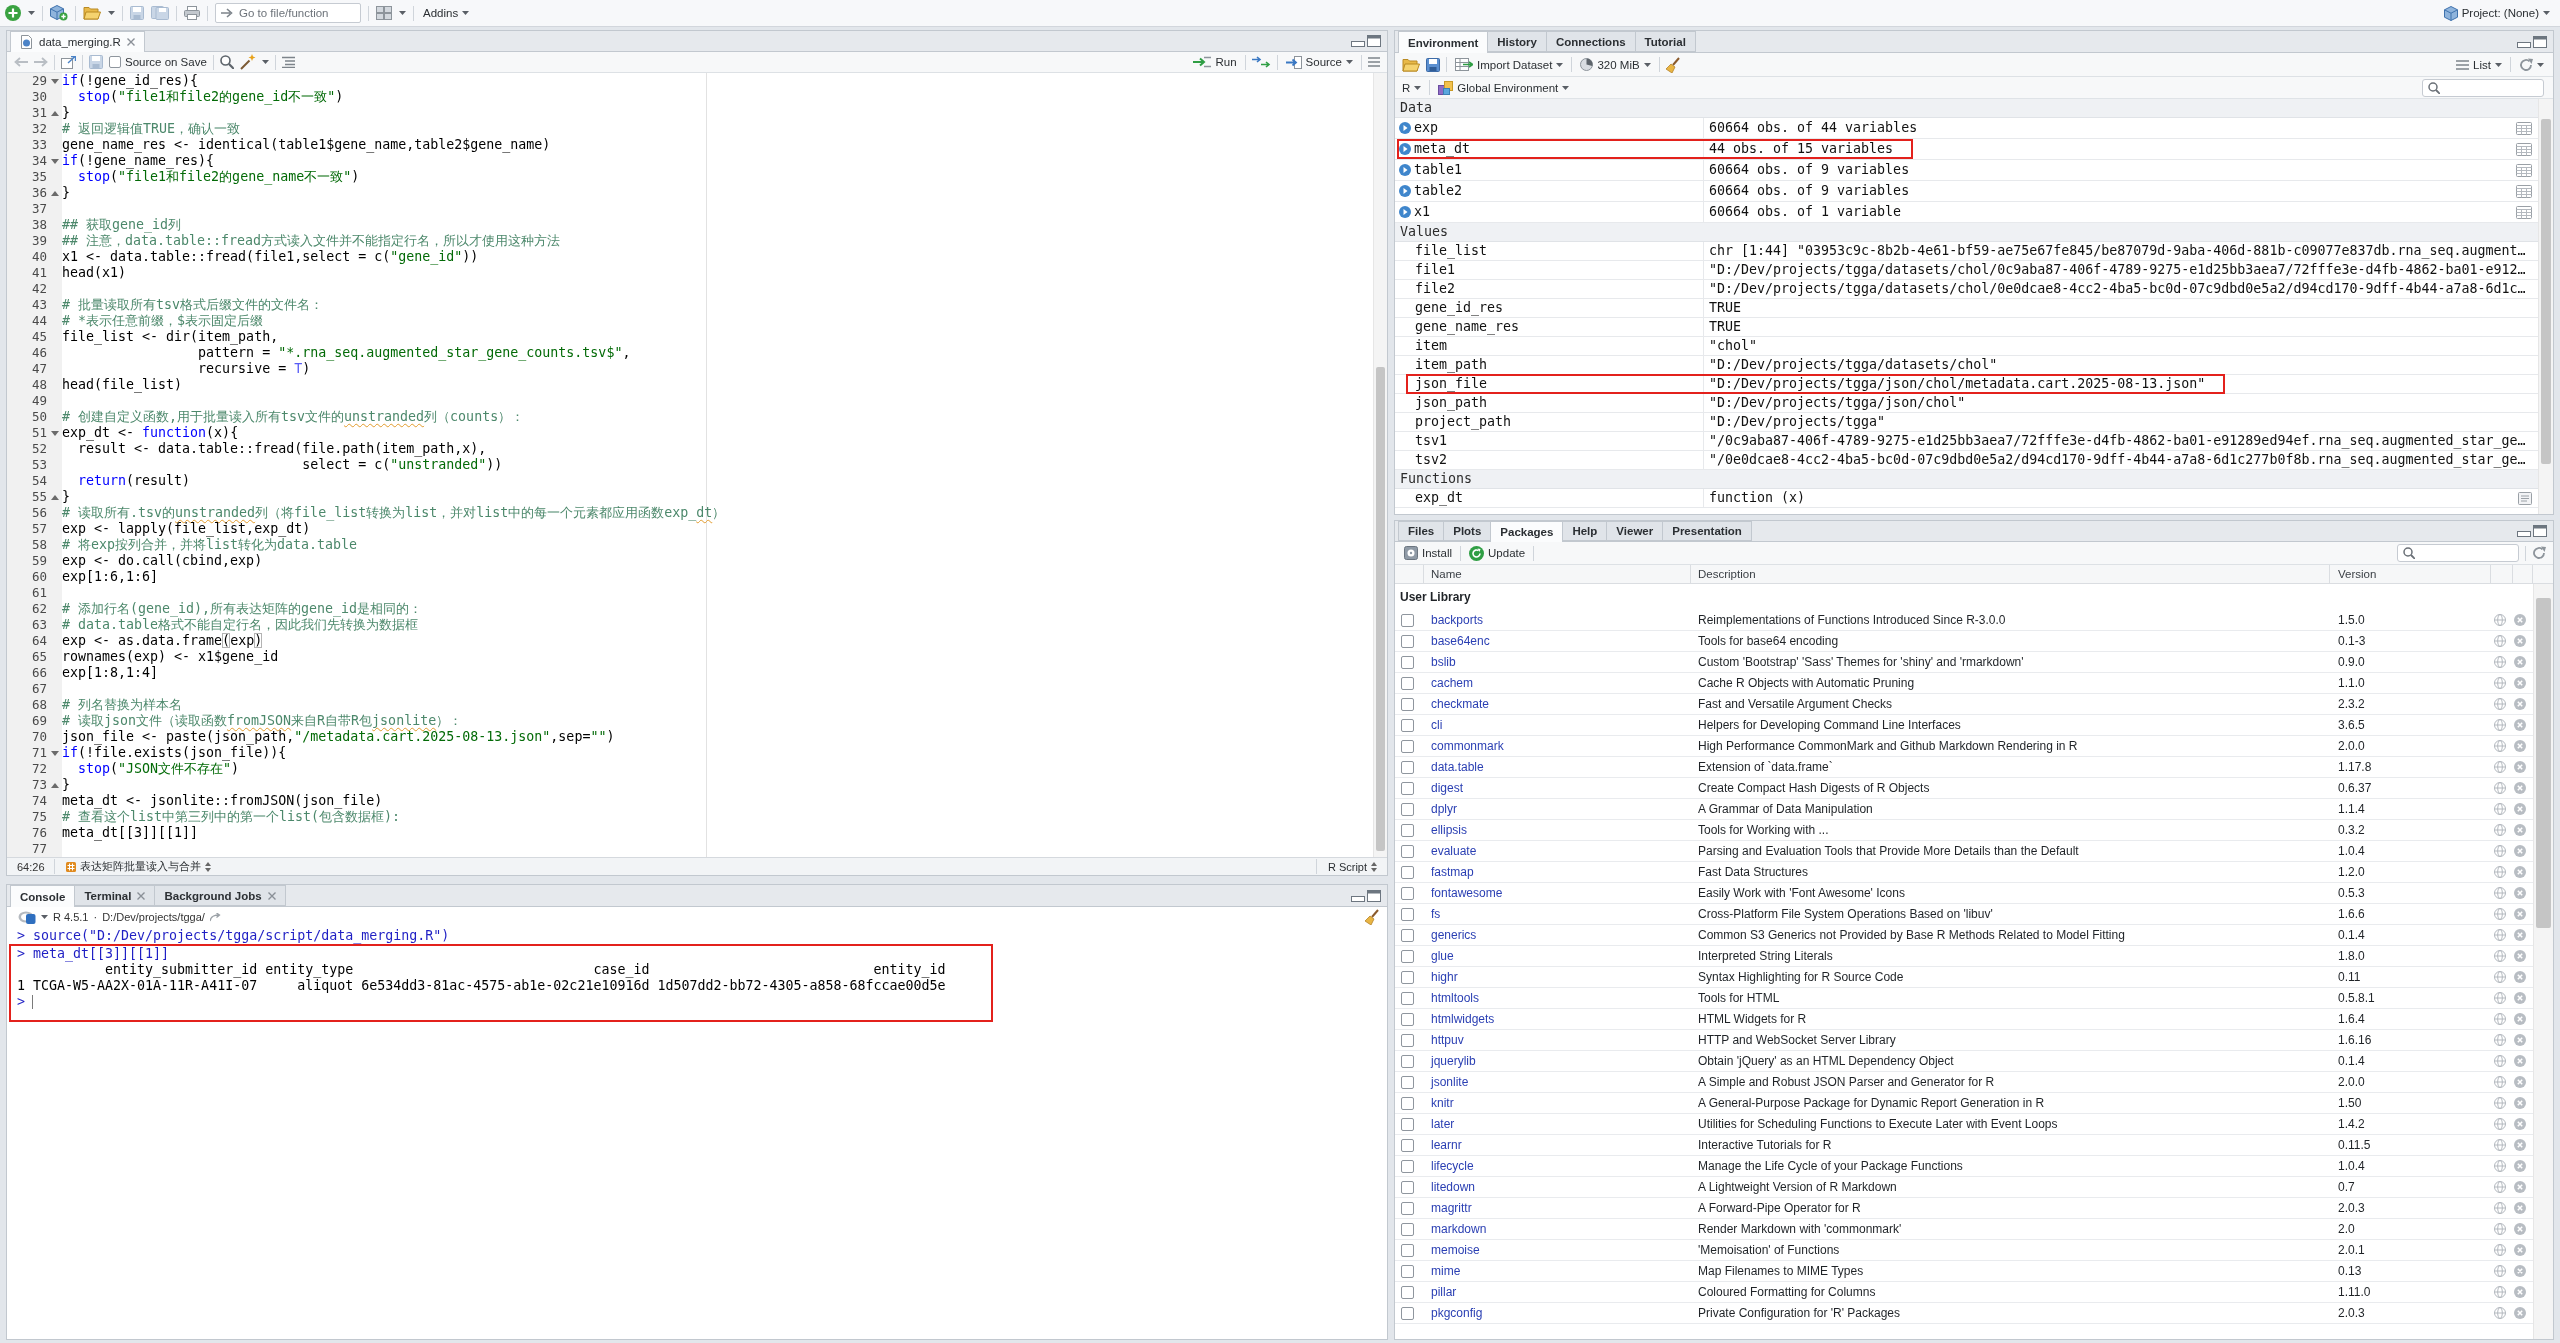  I want to click on environment-tab: Tutorial, so click(1665, 41).